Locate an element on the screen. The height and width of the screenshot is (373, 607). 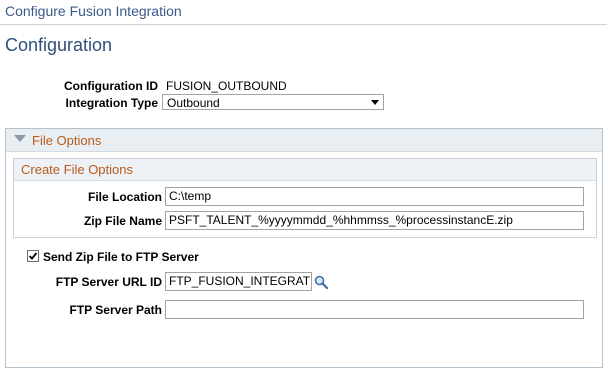
send-zip-checkbox is located at coordinates (33, 256).